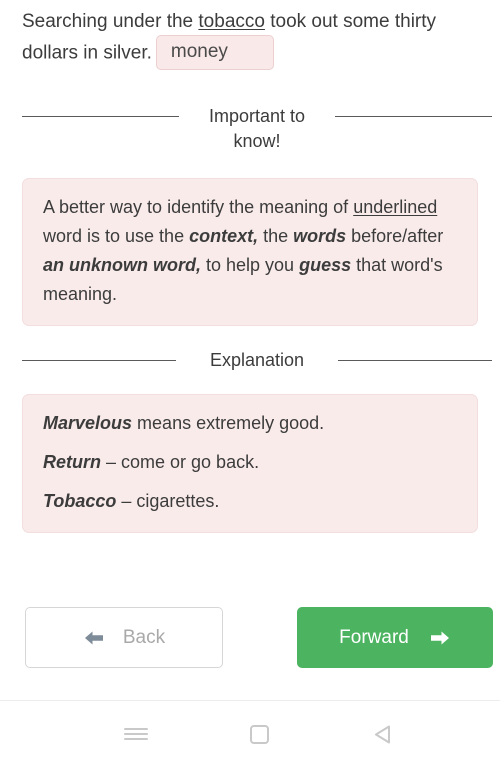  I want to click on info-emphasis-guess: guess, so click(325, 265).